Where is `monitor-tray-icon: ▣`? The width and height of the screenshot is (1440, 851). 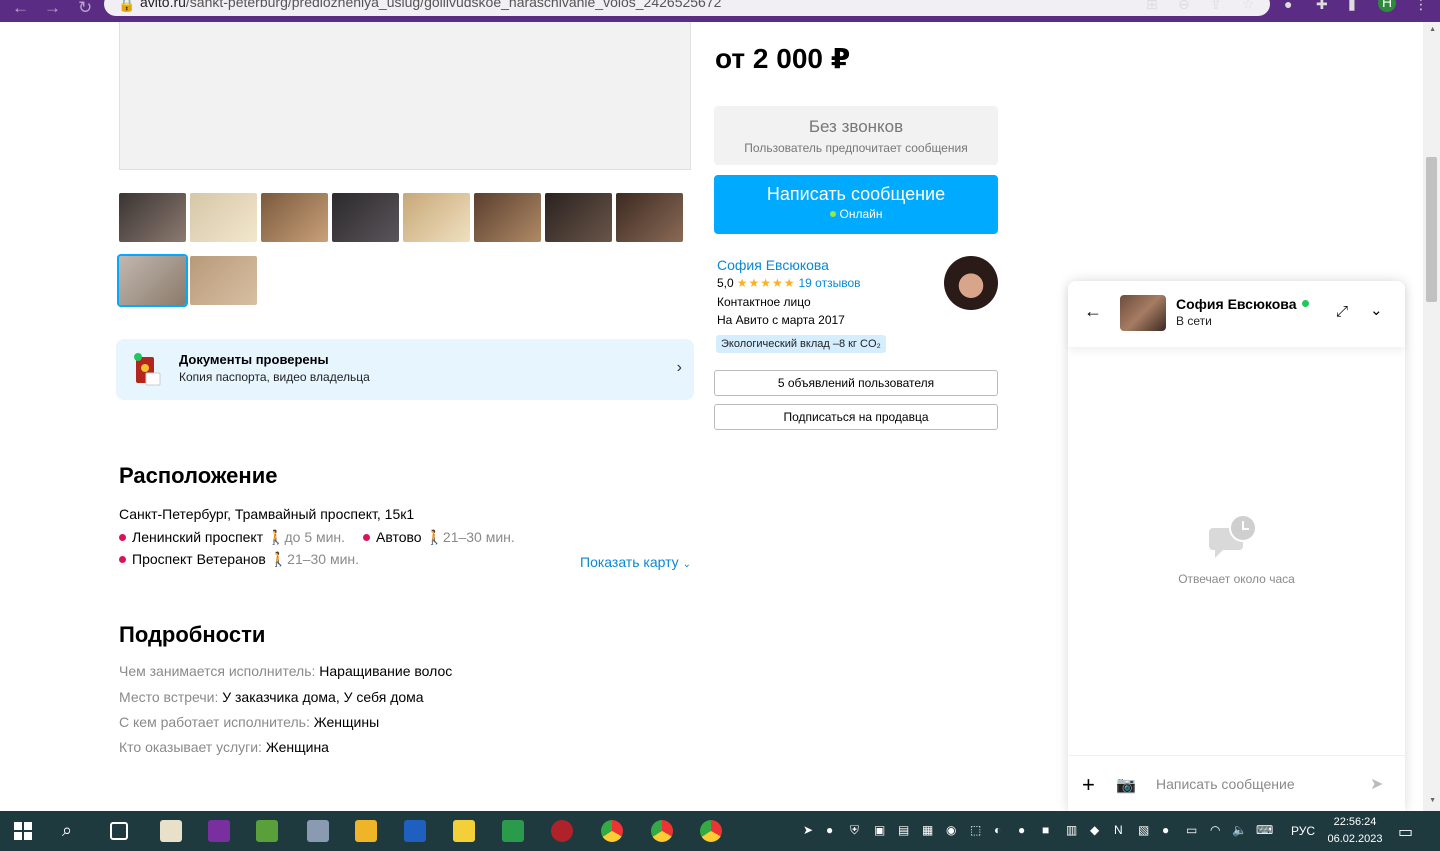 monitor-tray-icon: ▣ is located at coordinates (879, 830).